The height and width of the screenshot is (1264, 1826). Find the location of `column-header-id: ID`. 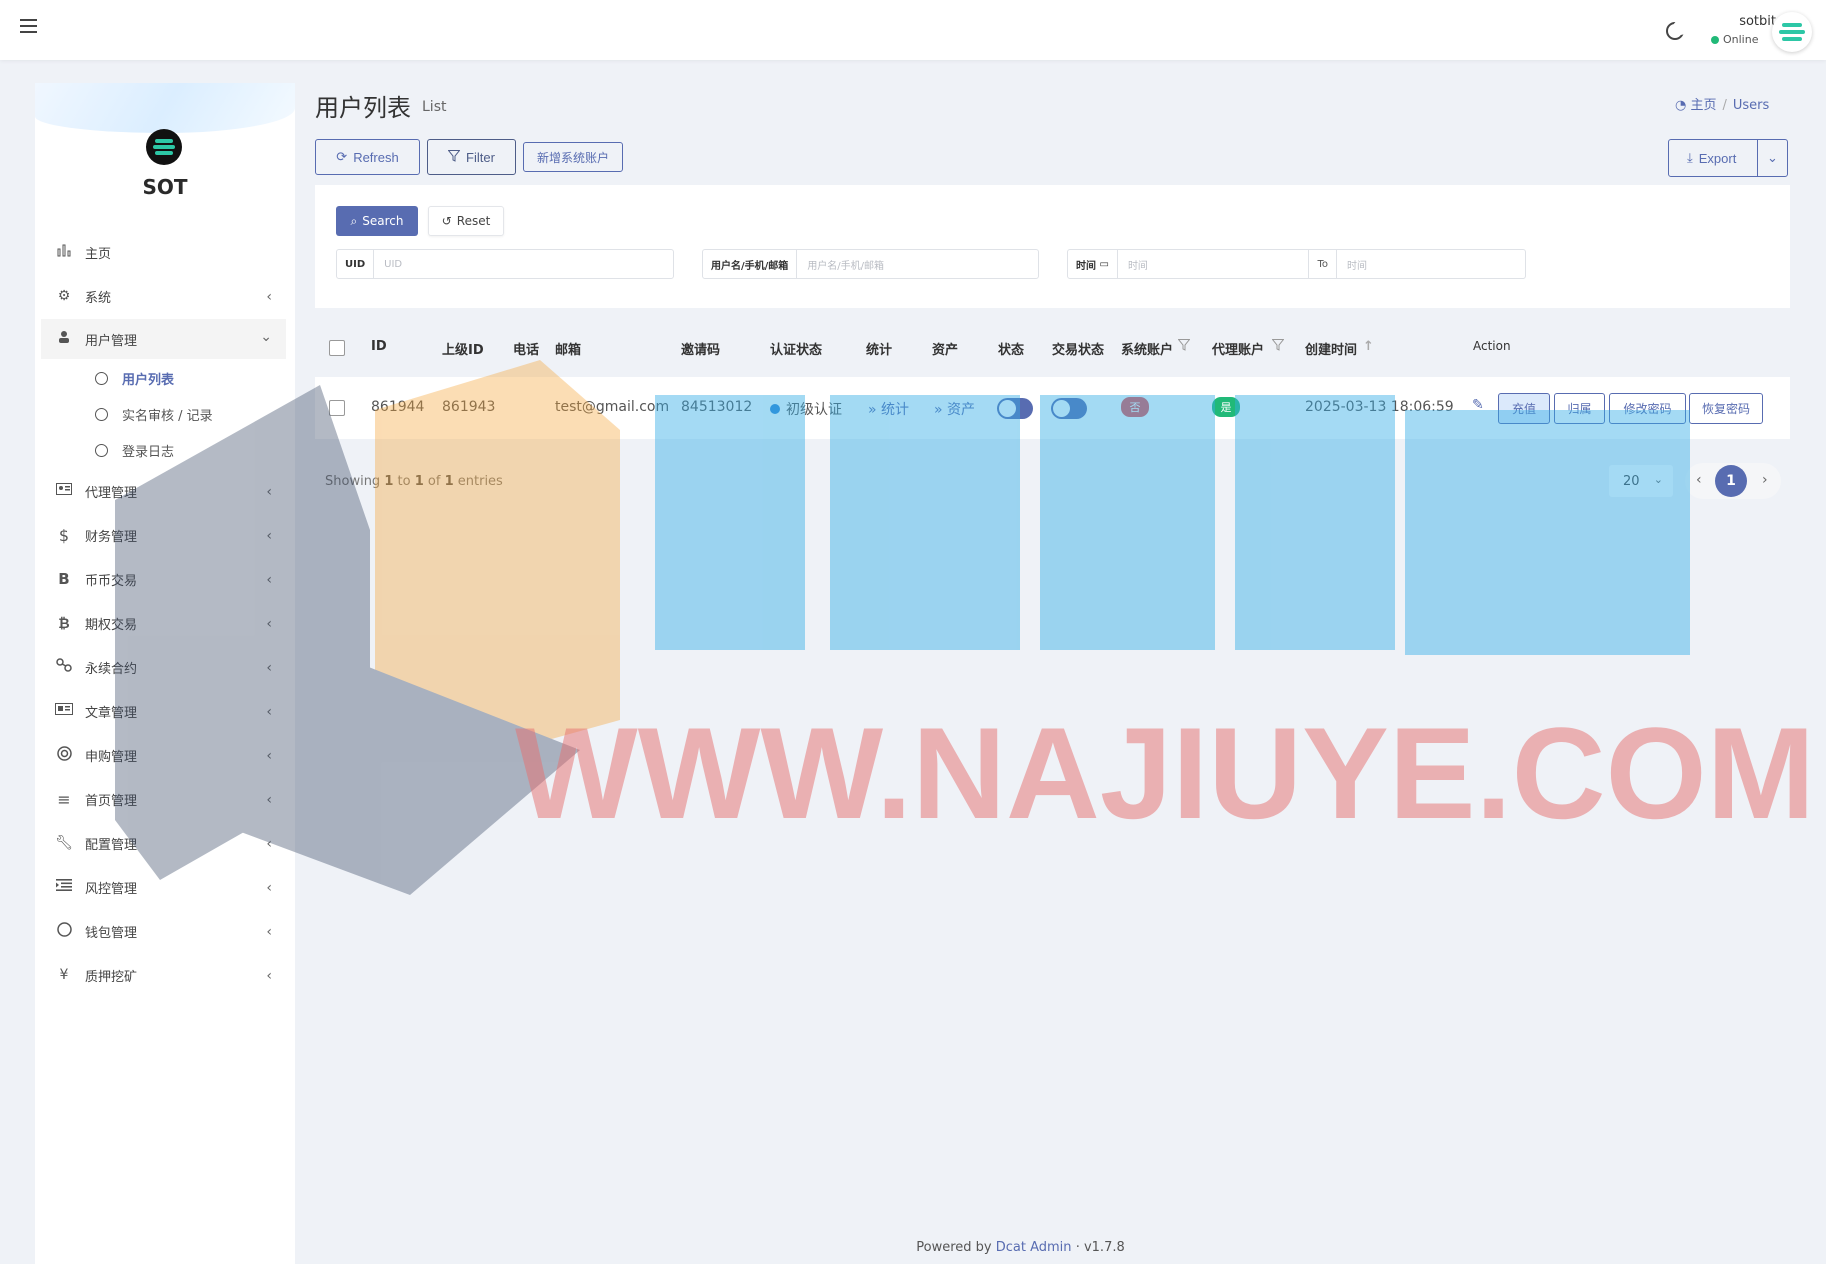

column-header-id: ID is located at coordinates (379, 346).